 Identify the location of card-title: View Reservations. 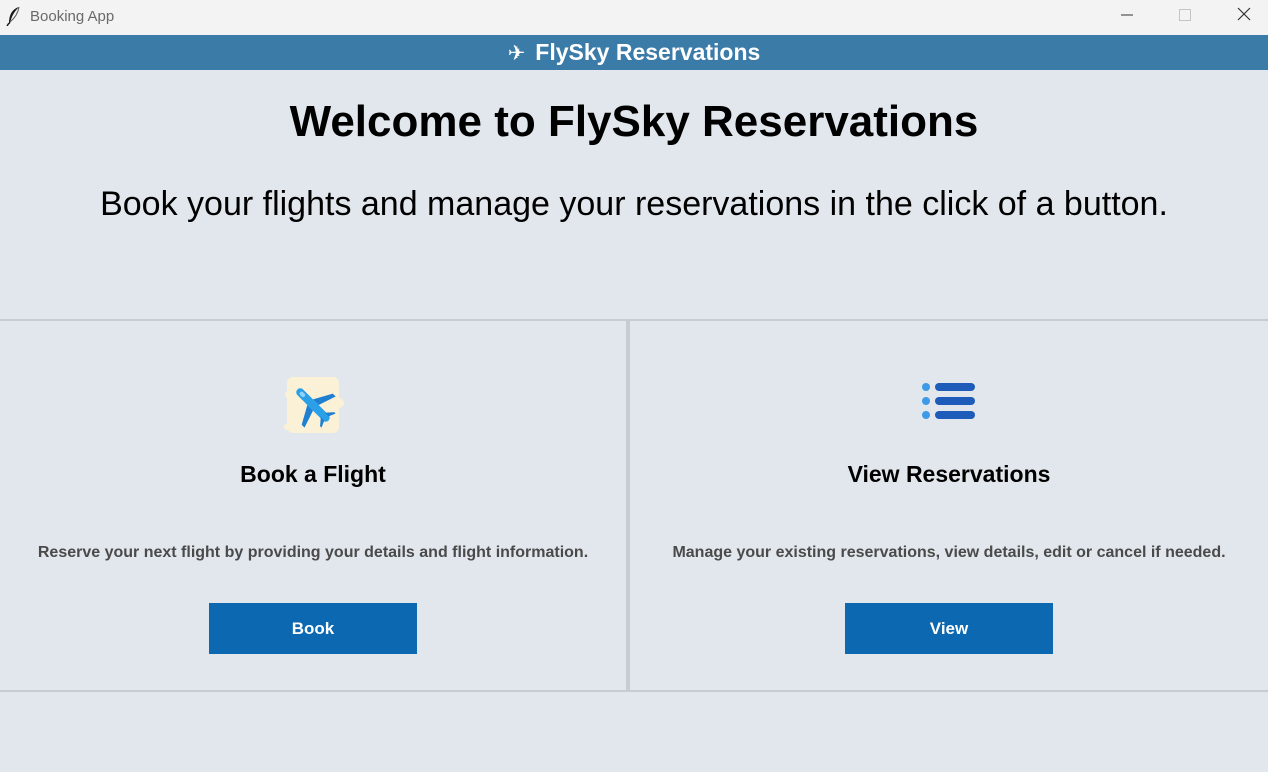
(949, 474).